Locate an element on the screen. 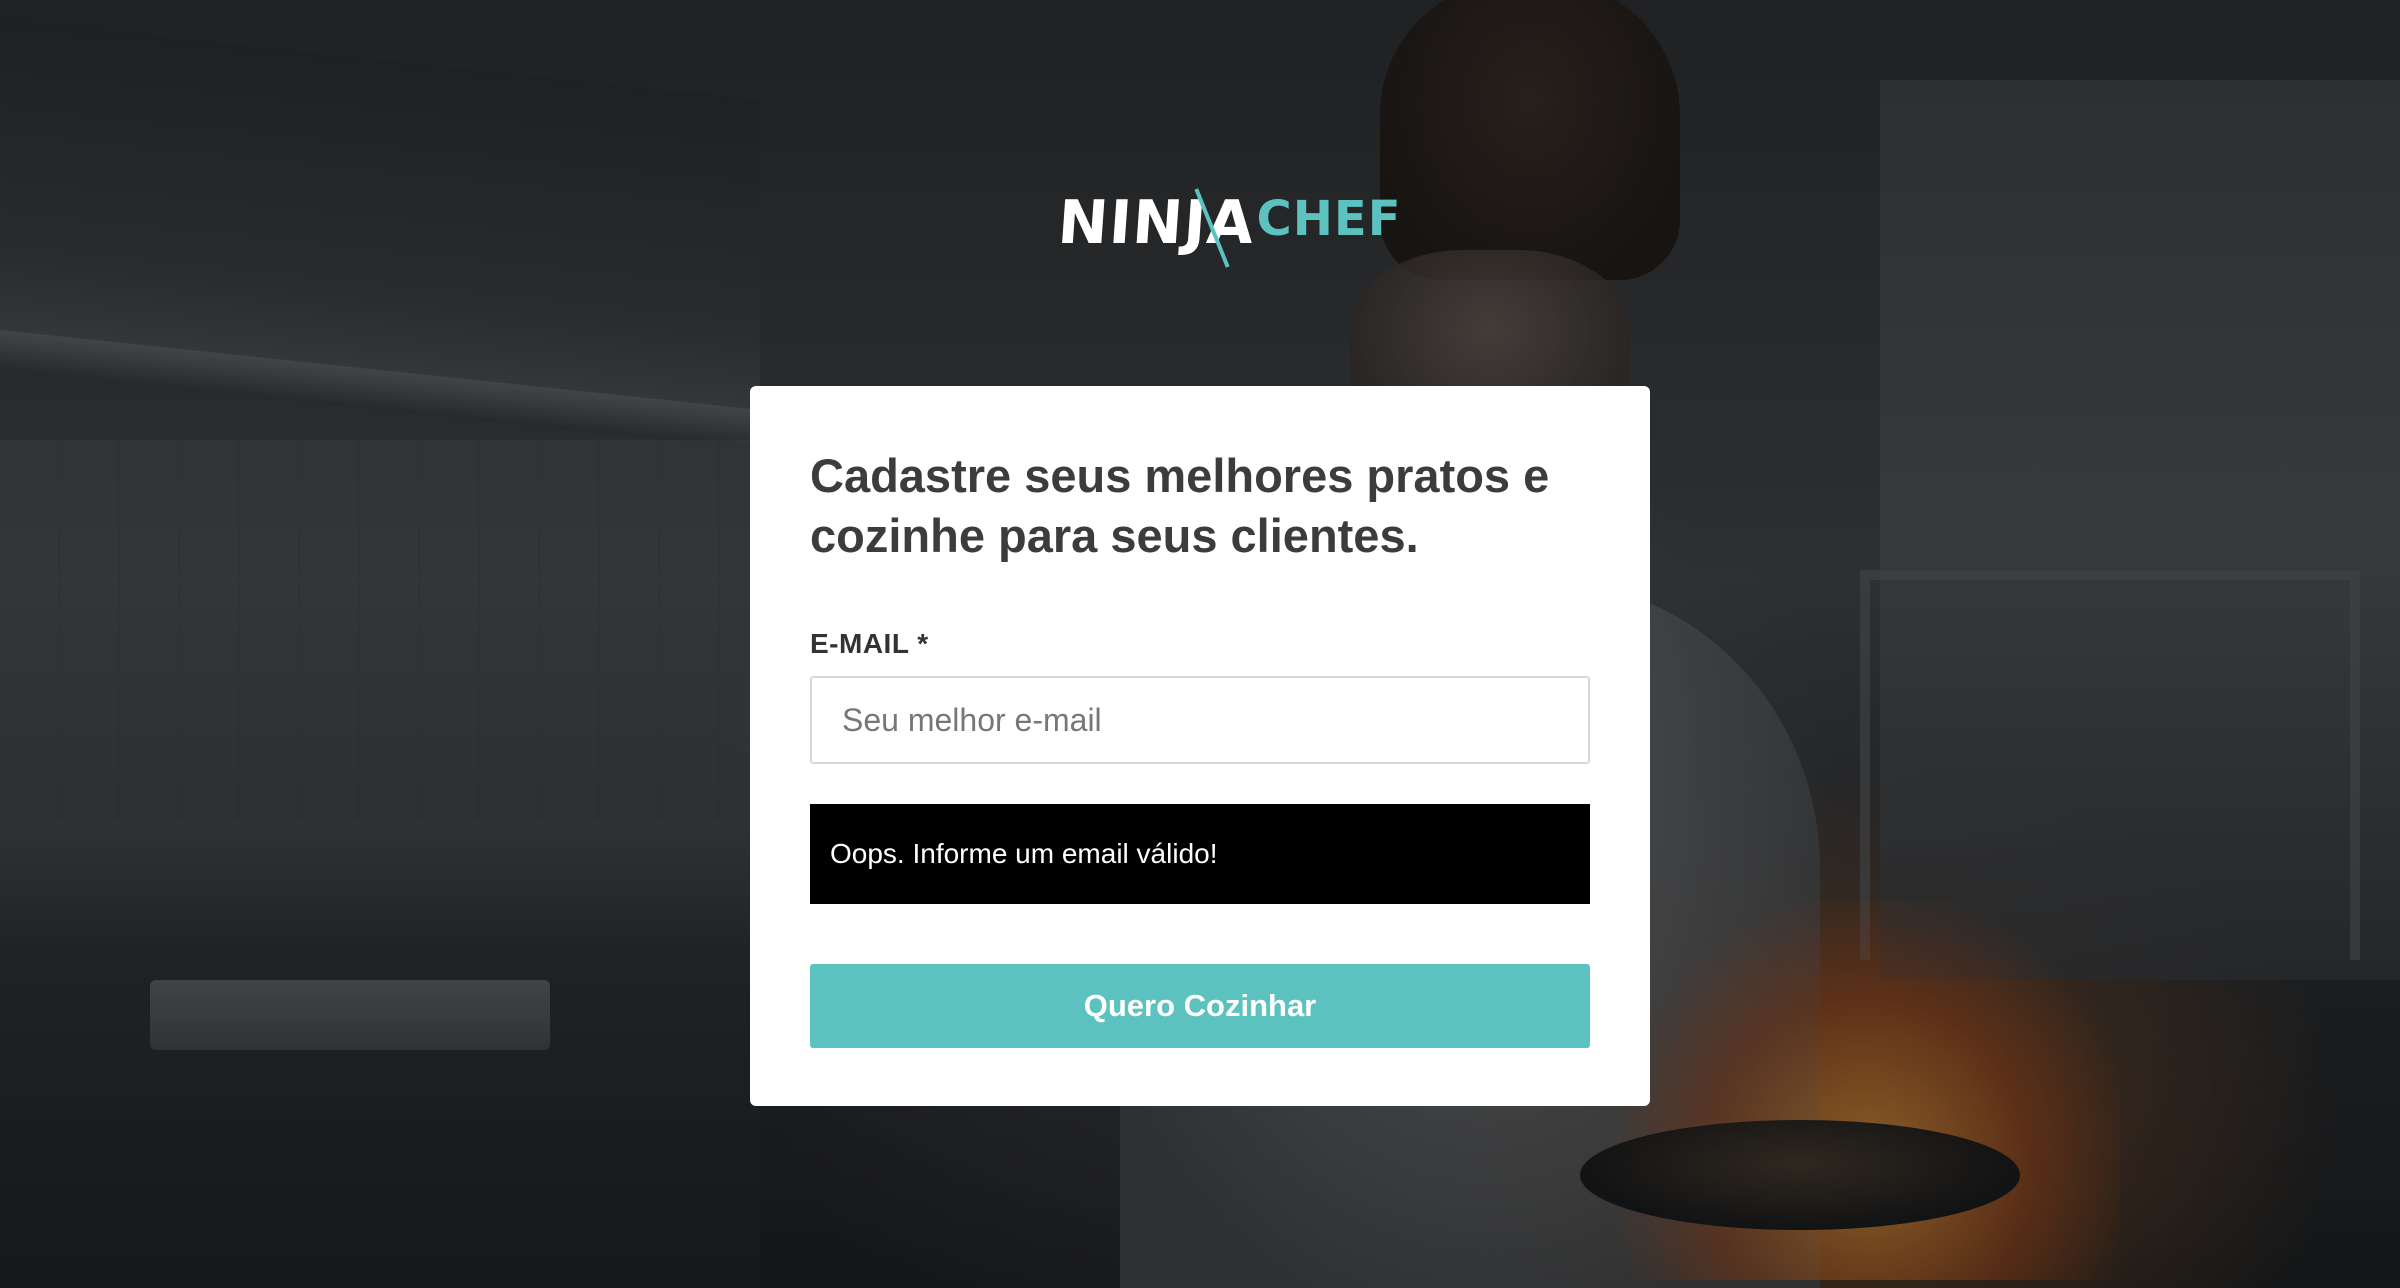 Image resolution: width=2400 pixels, height=1288 pixels. logo-ninja-text: NINJA is located at coordinates (1156, 223).